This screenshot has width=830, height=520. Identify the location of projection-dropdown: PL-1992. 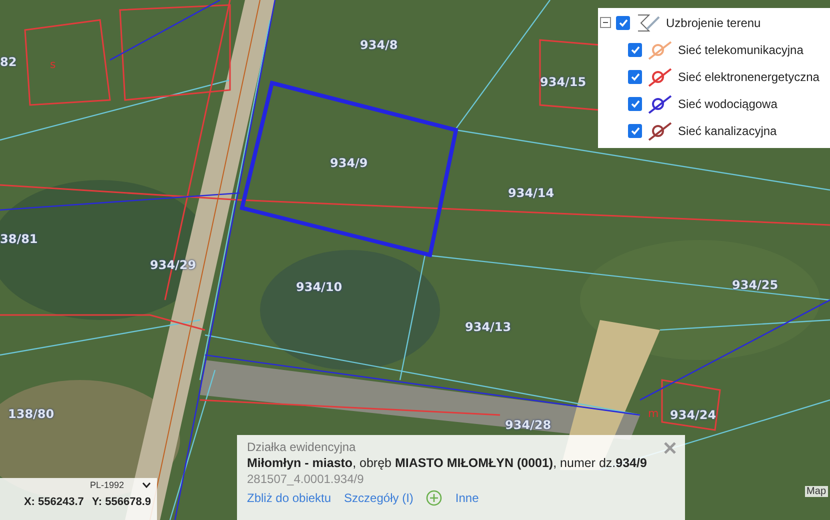
(120, 485).